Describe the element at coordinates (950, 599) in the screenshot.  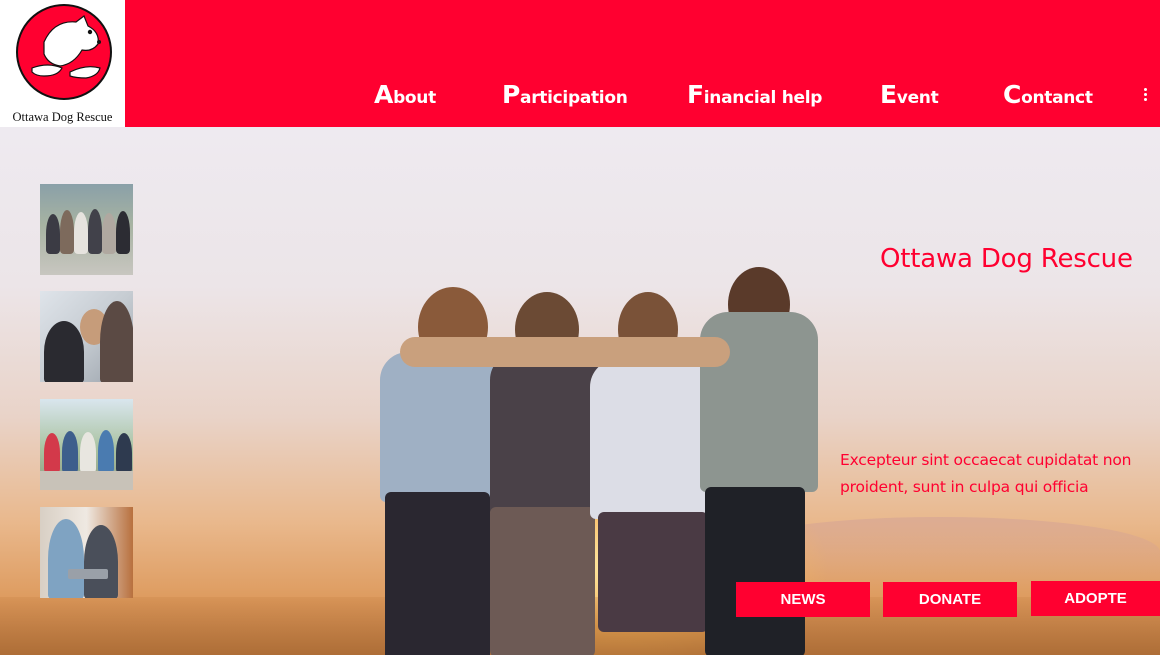
I see `donate-button: DONATE` at that location.